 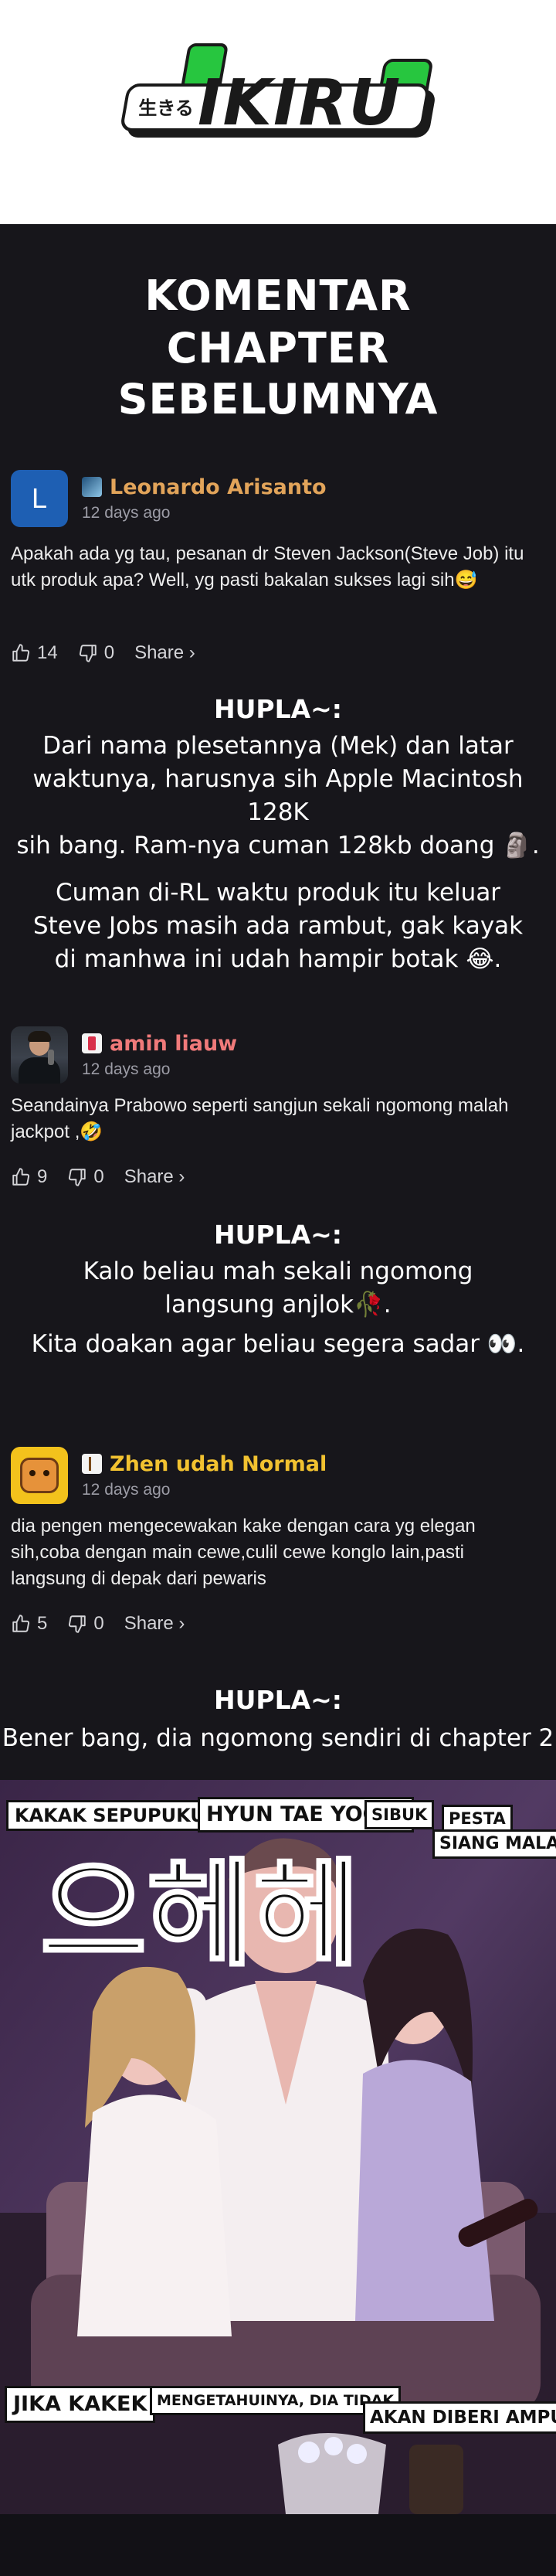 I want to click on like-count: 5, so click(x=42, y=1623).